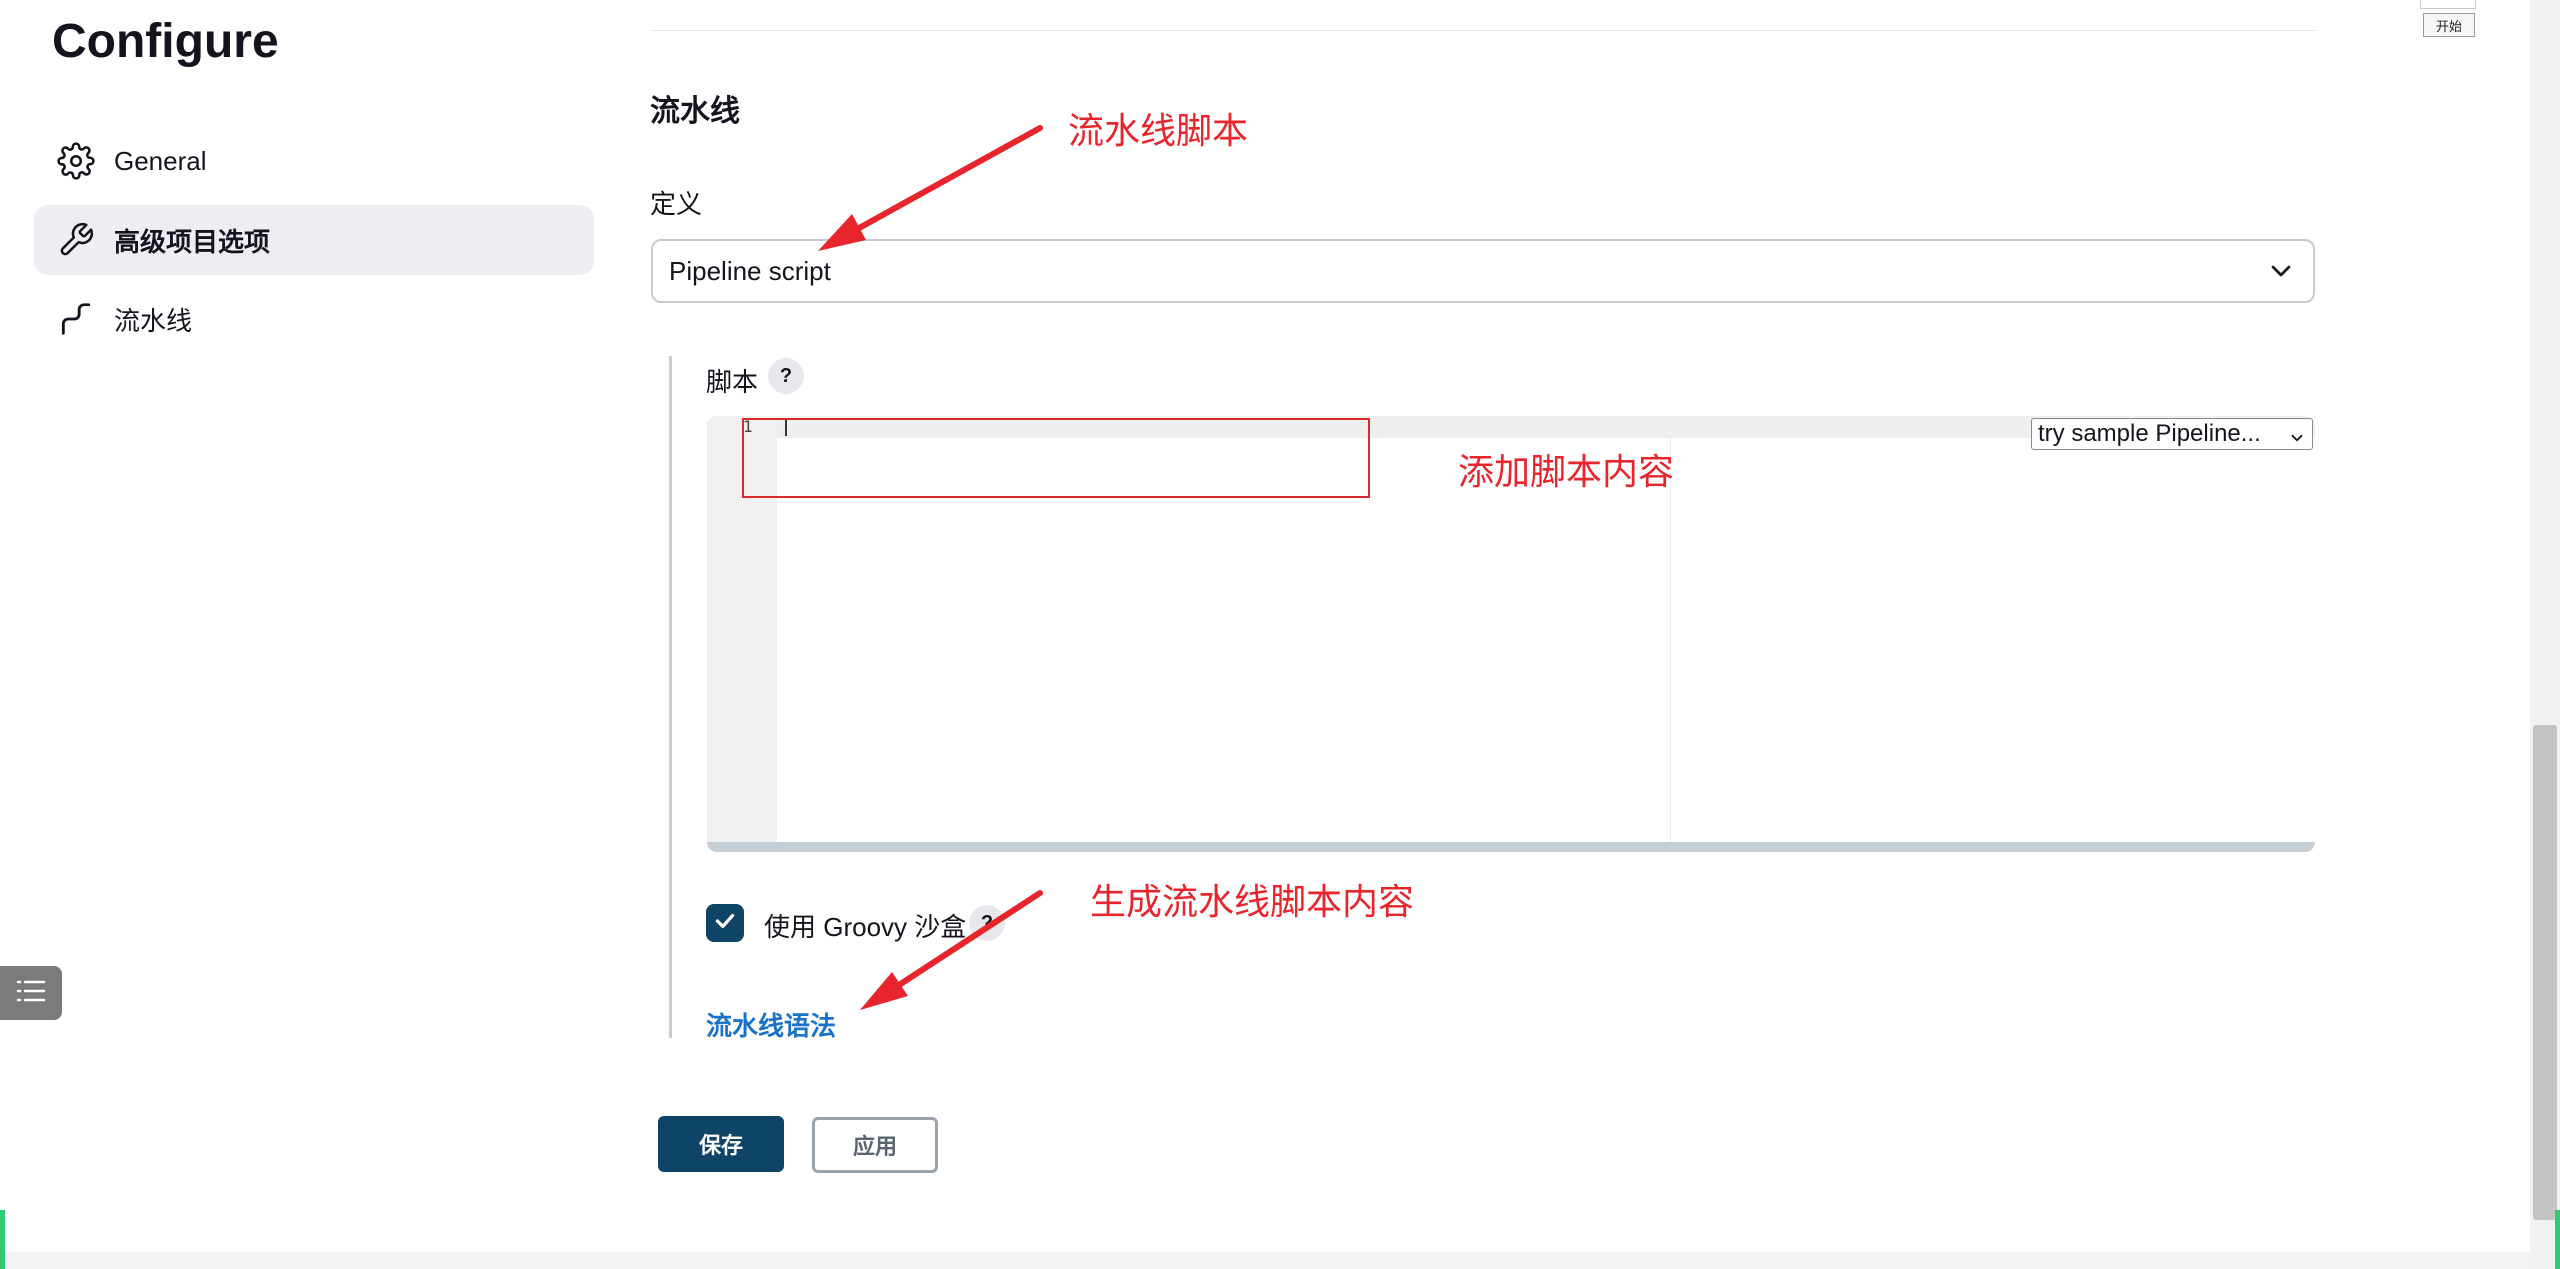 This screenshot has width=2560, height=1269. Describe the element at coordinates (2545, 972) in the screenshot. I see `scrollbar-thumb` at that location.